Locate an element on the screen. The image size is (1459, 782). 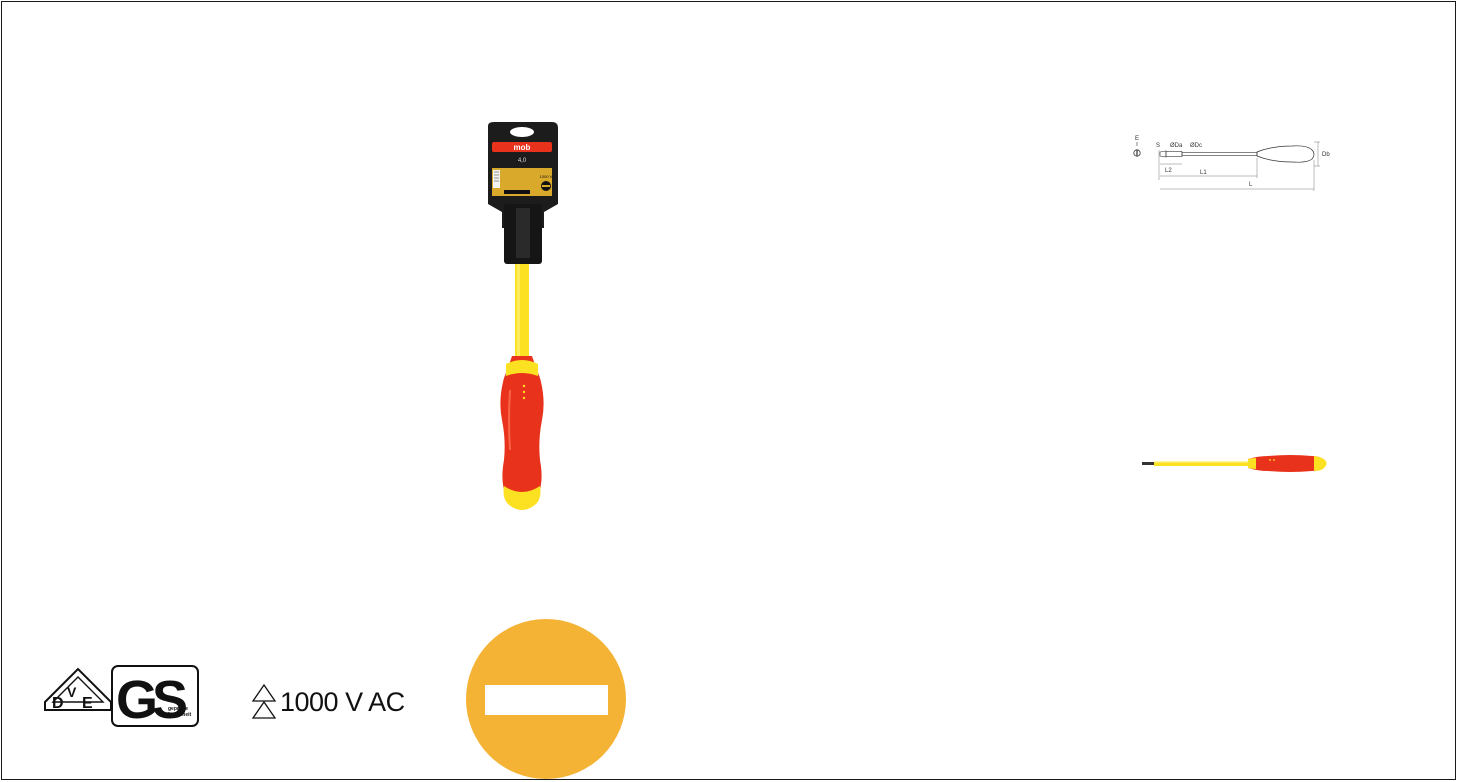
dim-label-dc: ØDc is located at coordinates (1196, 146).